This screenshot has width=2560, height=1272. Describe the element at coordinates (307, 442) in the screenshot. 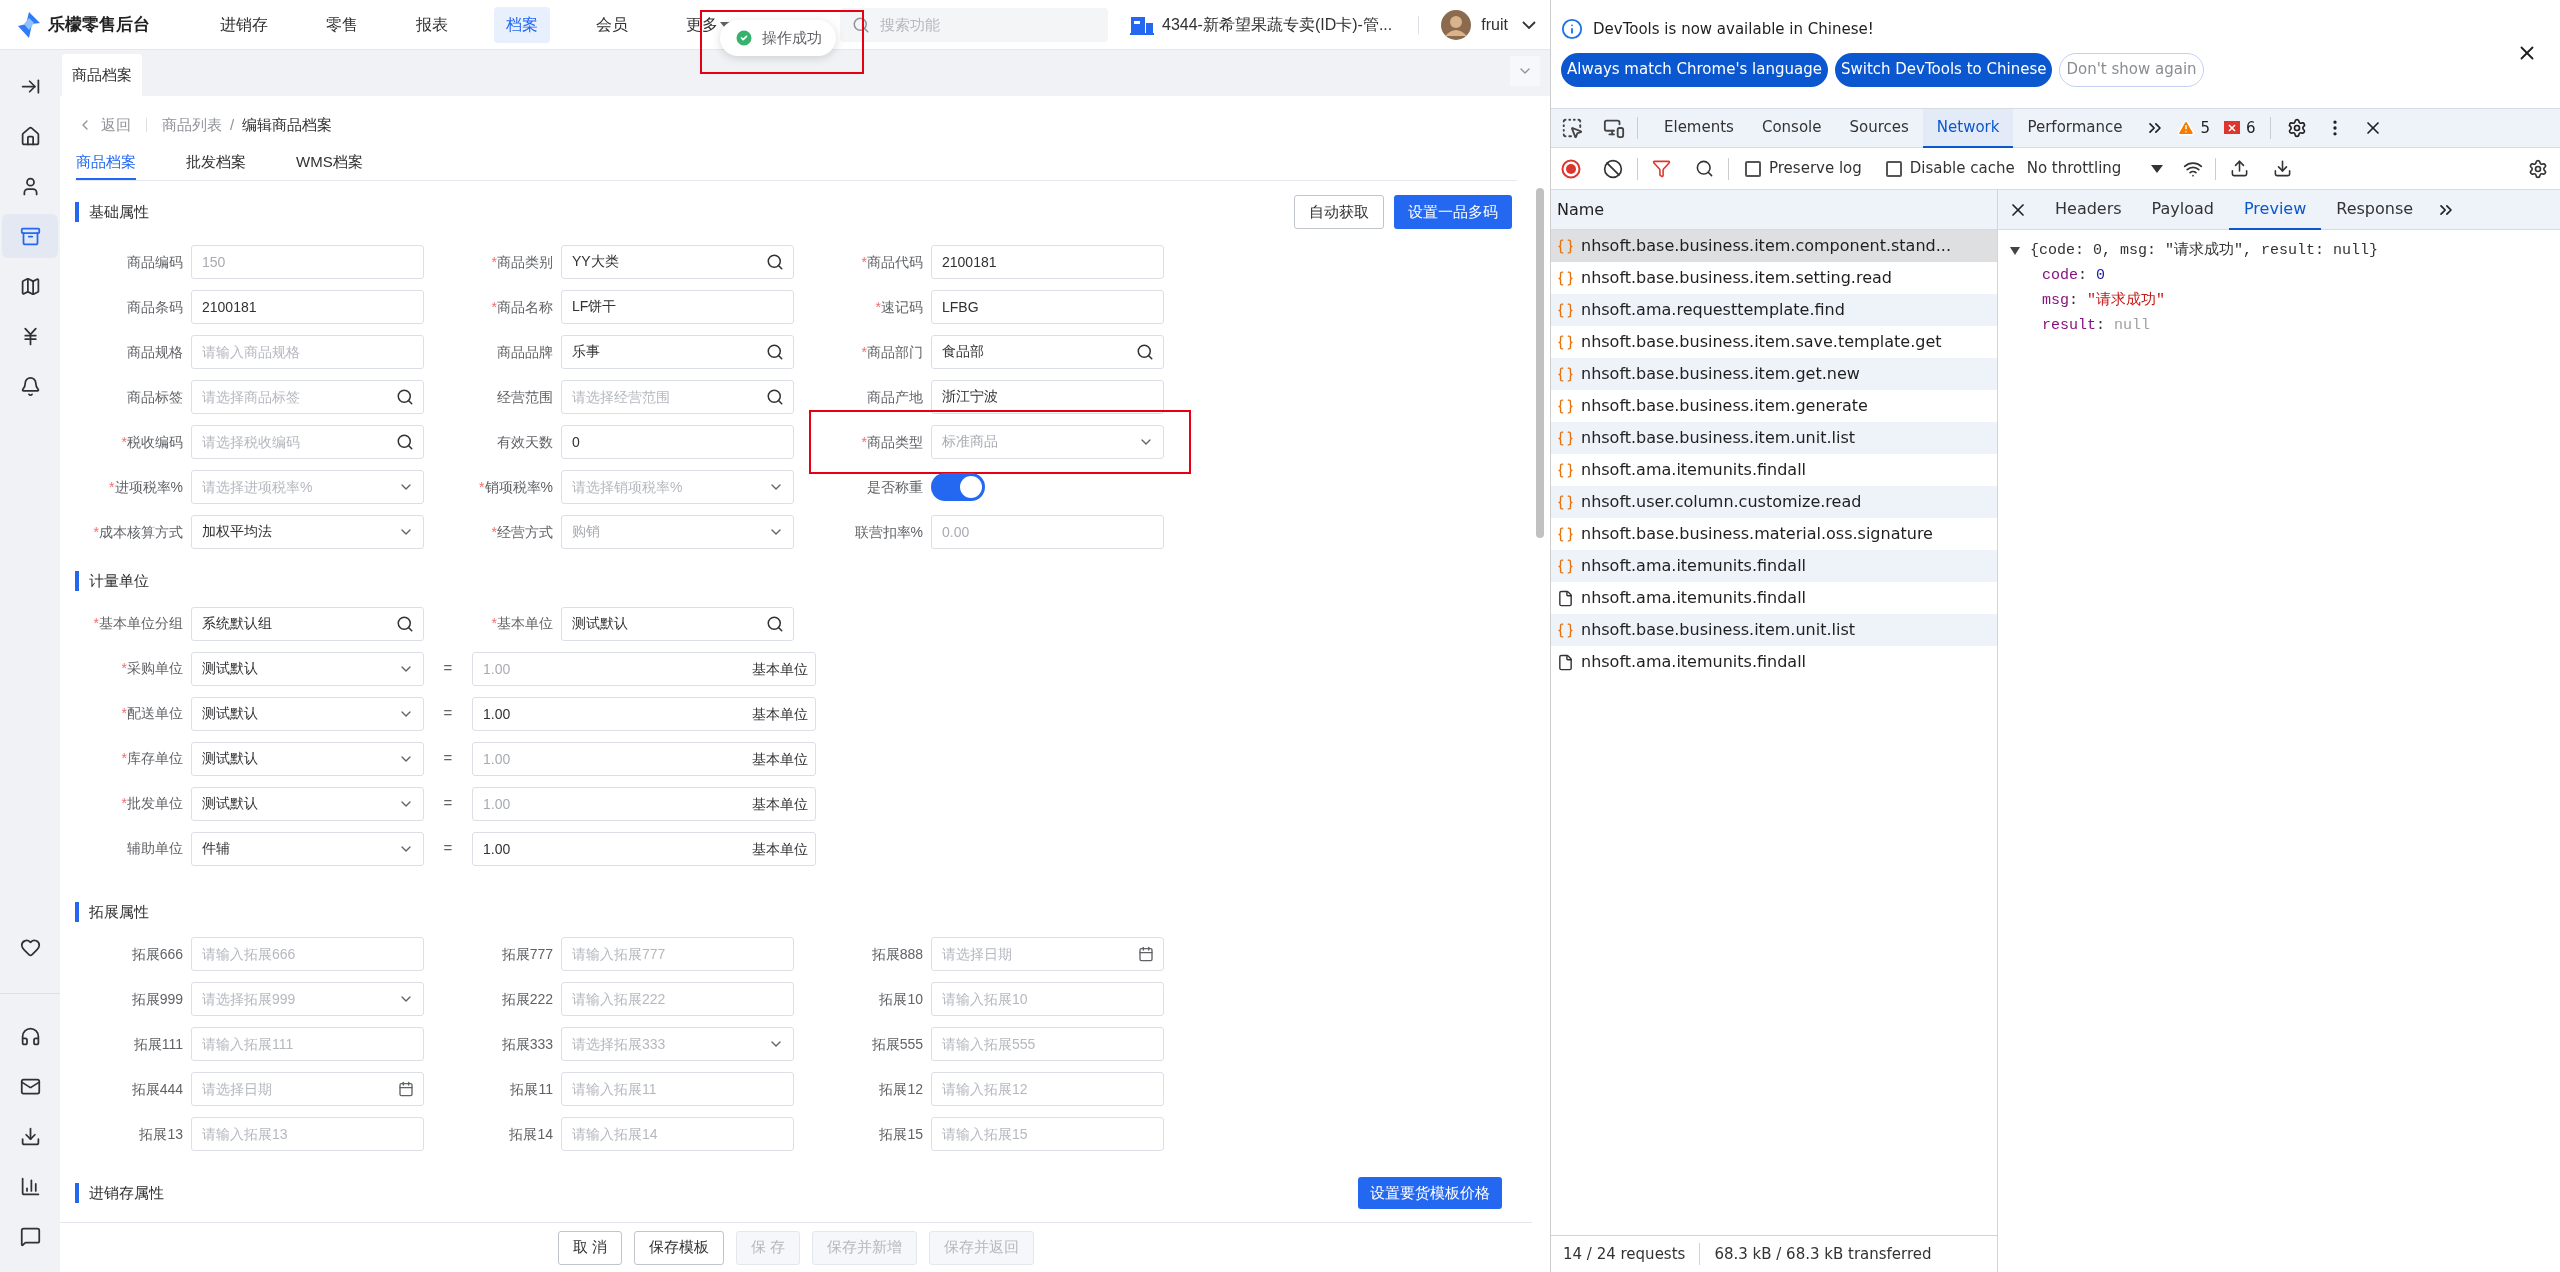

I see `input-field: 请选择税收编码` at that location.